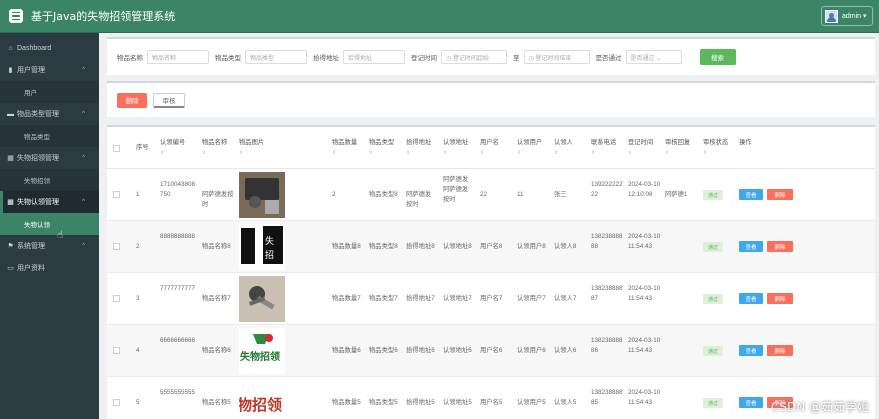 Image resolution: width=879 pixels, height=419 pixels. I want to click on column-header: 审核状态 ⇕, so click(715, 148).